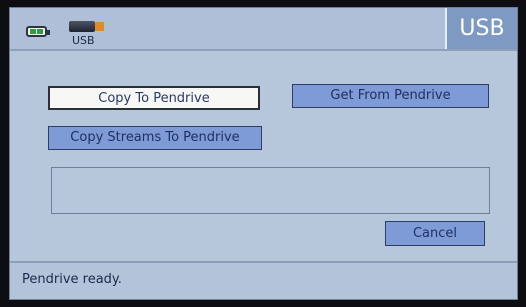 This screenshot has width=526, height=307. Describe the element at coordinates (263, 280) in the screenshot. I see `status-bar: Pendrive ready.` at that location.